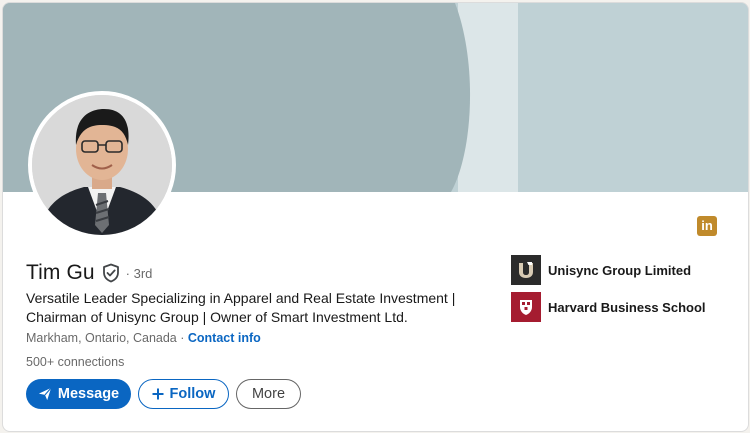 The image size is (750, 433). I want to click on profile-name: Tim Gu, so click(60, 272).